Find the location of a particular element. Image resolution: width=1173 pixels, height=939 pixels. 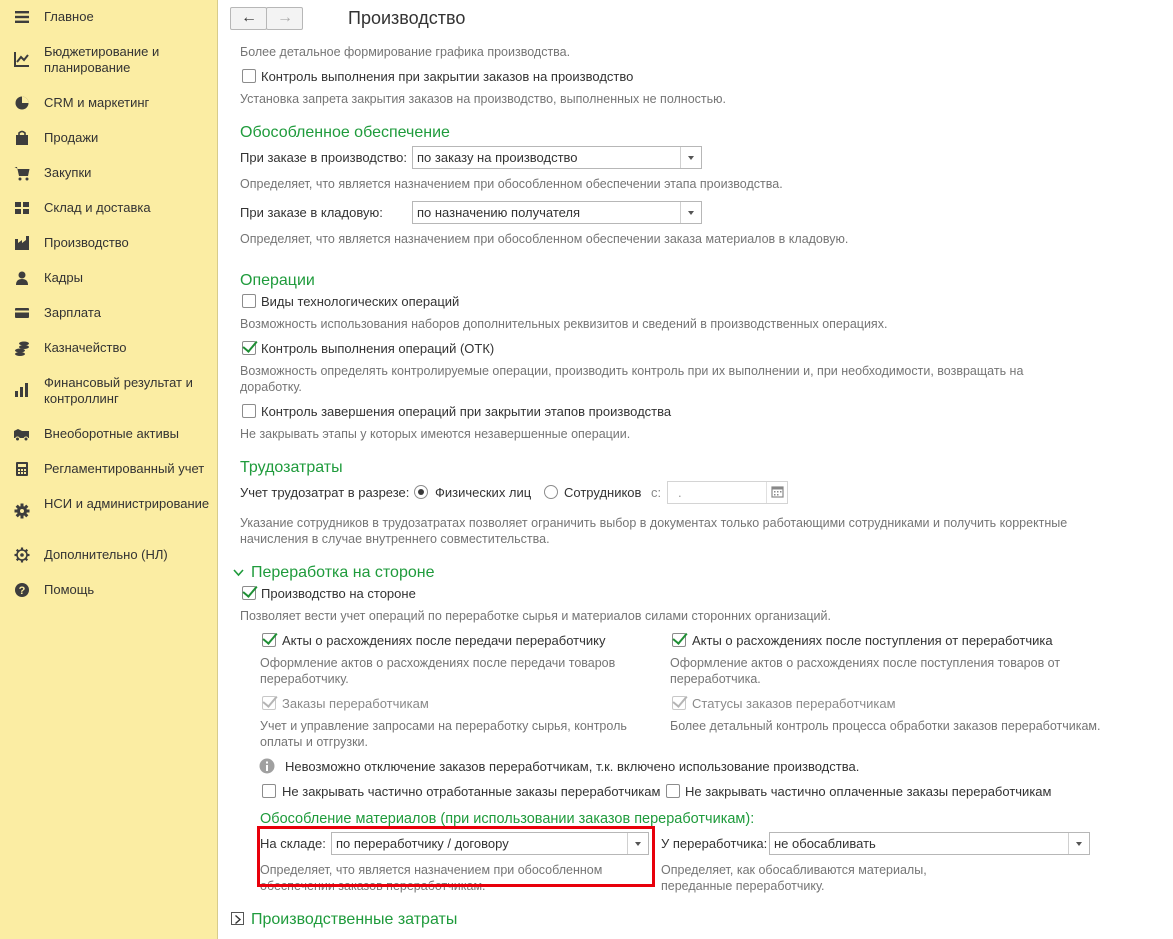

sidebar-item-help: ? Помощь is located at coordinates (109, 591).